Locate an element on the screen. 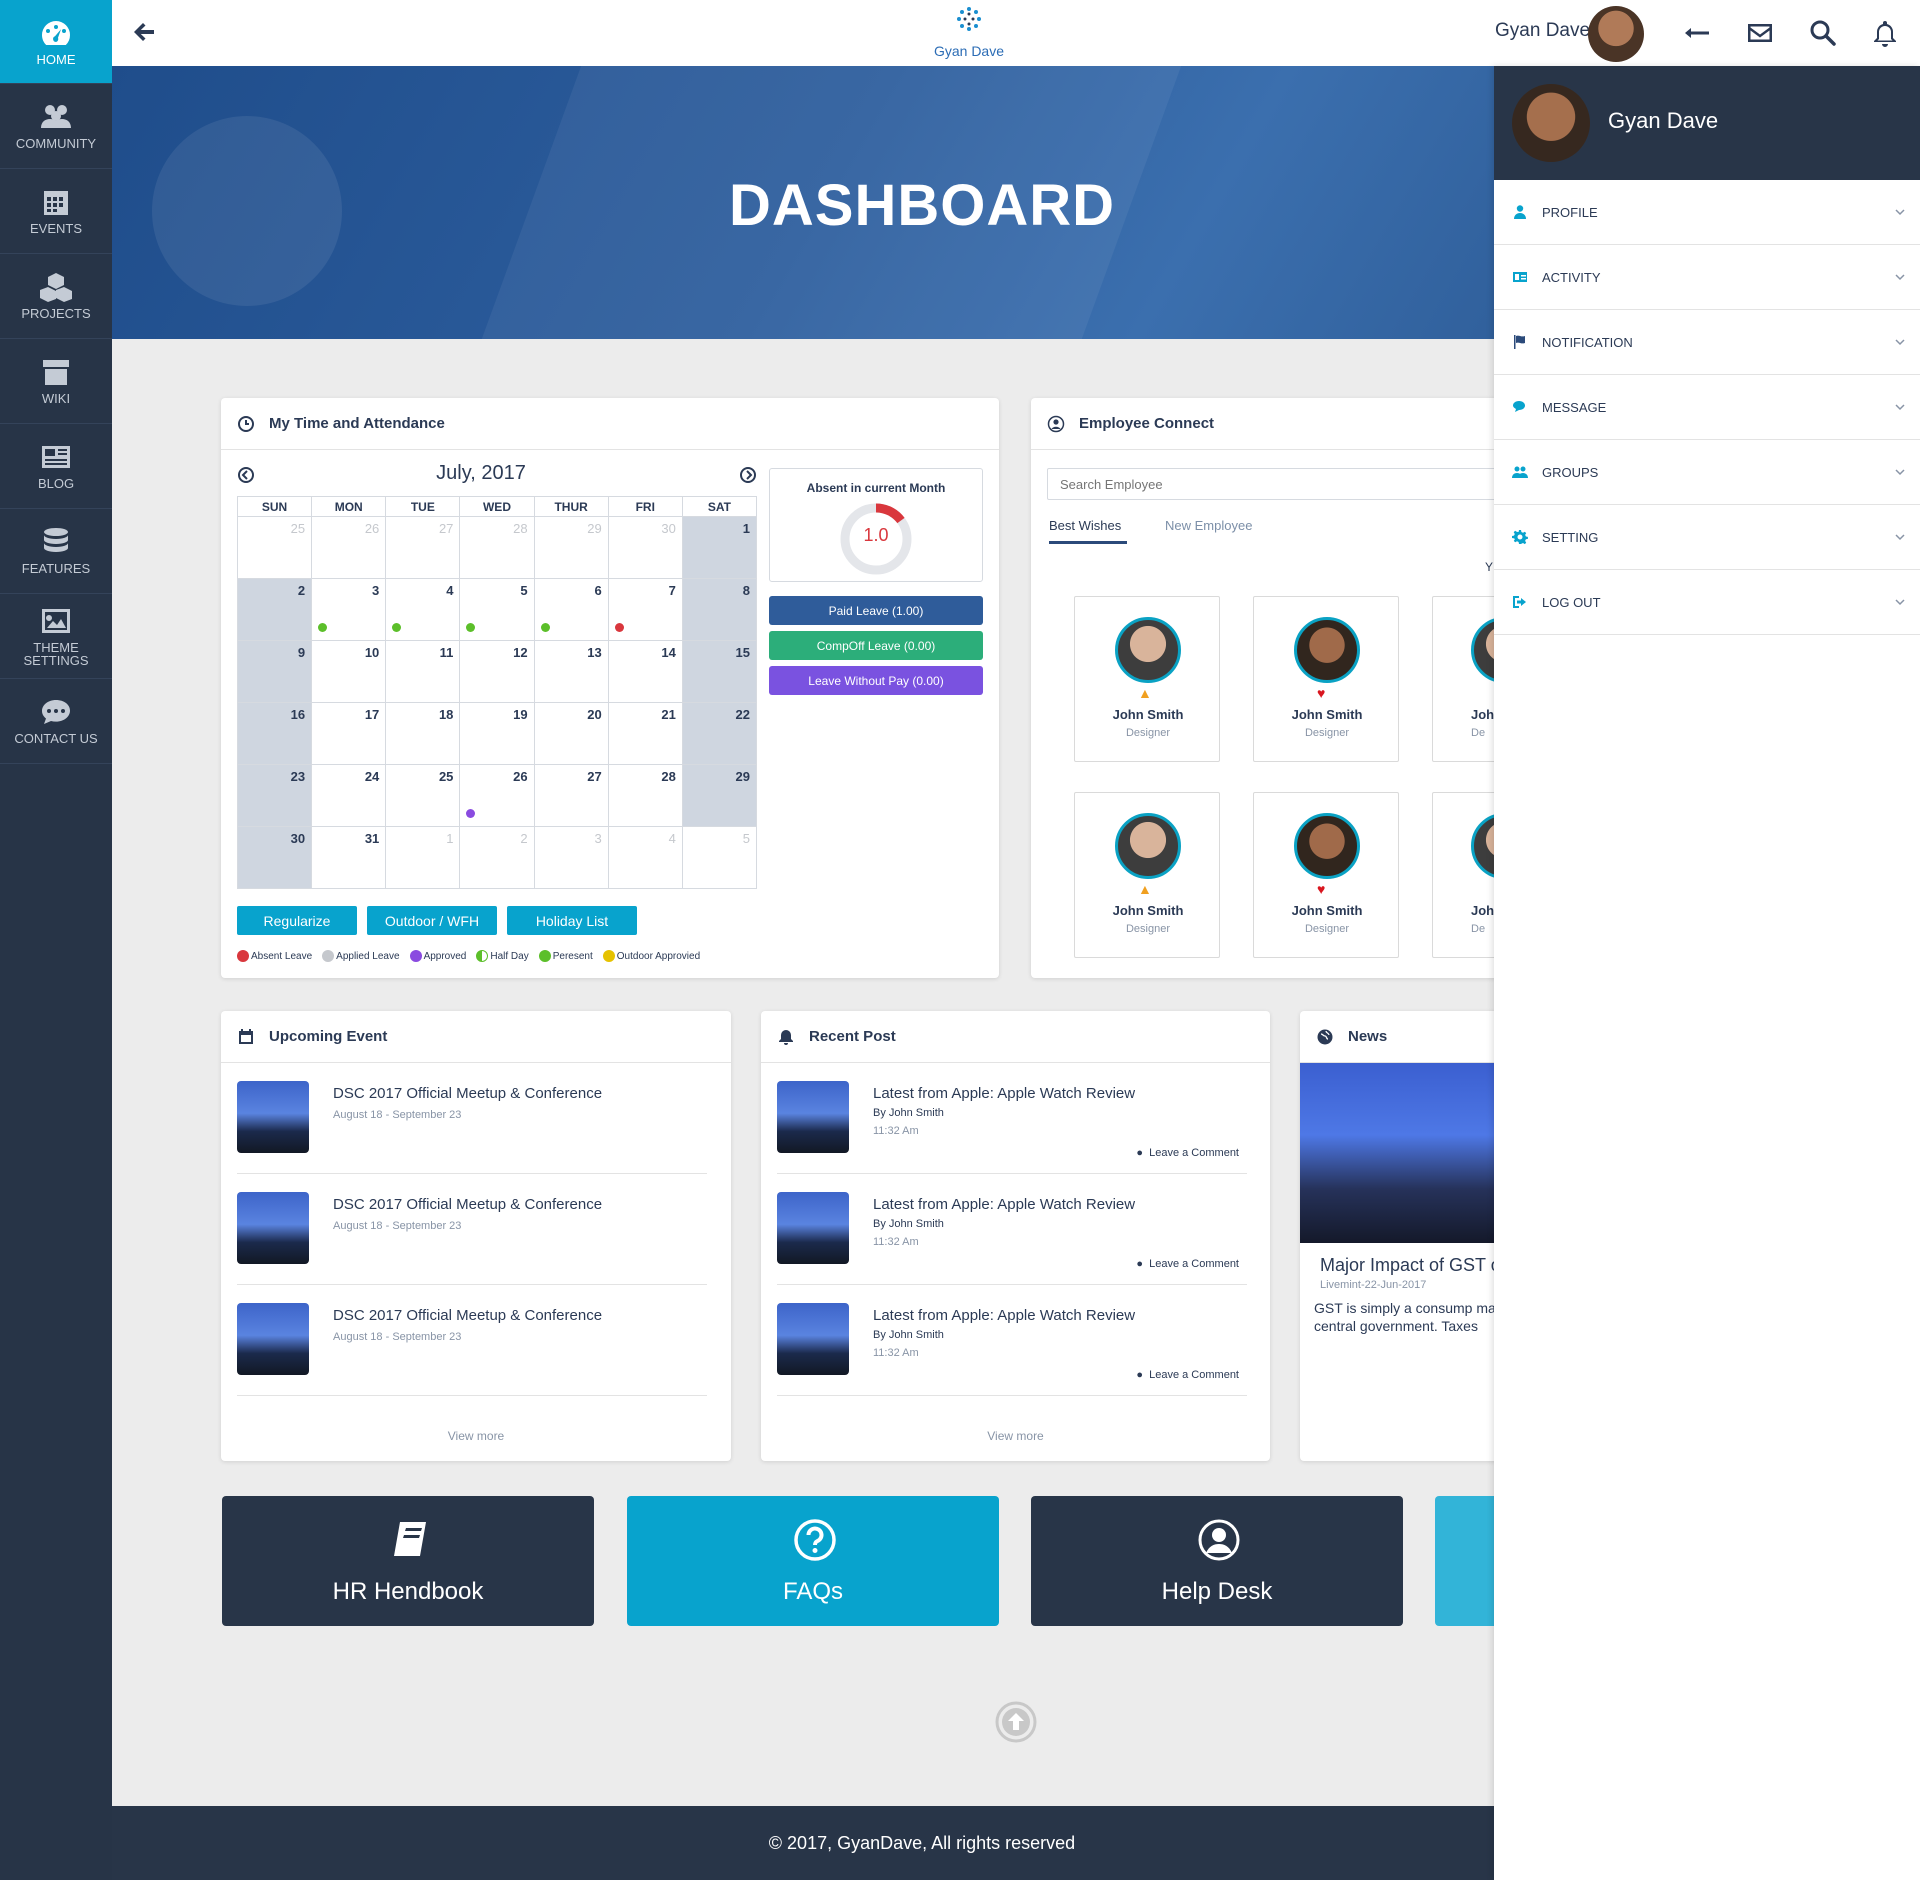 This screenshot has width=1920, height=1880. panel-item-profile: PROFILE is located at coordinates (1707, 212).